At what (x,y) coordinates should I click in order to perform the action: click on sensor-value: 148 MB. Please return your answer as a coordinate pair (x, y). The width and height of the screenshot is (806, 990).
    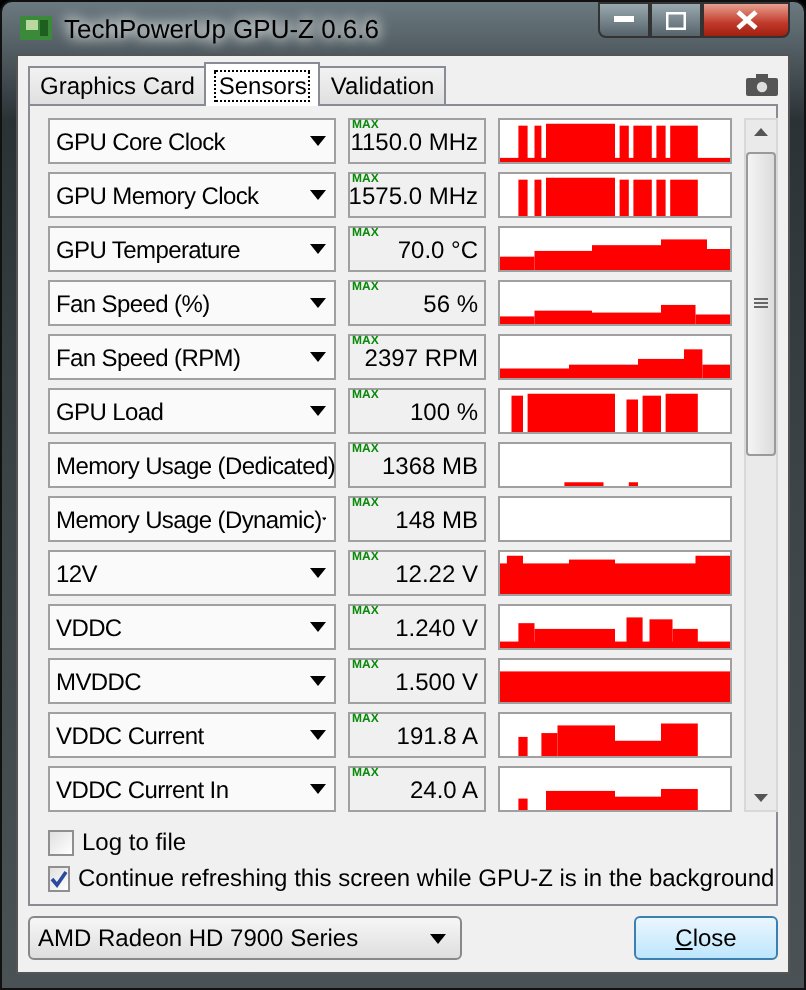
    Looking at the image, I should click on (436, 519).